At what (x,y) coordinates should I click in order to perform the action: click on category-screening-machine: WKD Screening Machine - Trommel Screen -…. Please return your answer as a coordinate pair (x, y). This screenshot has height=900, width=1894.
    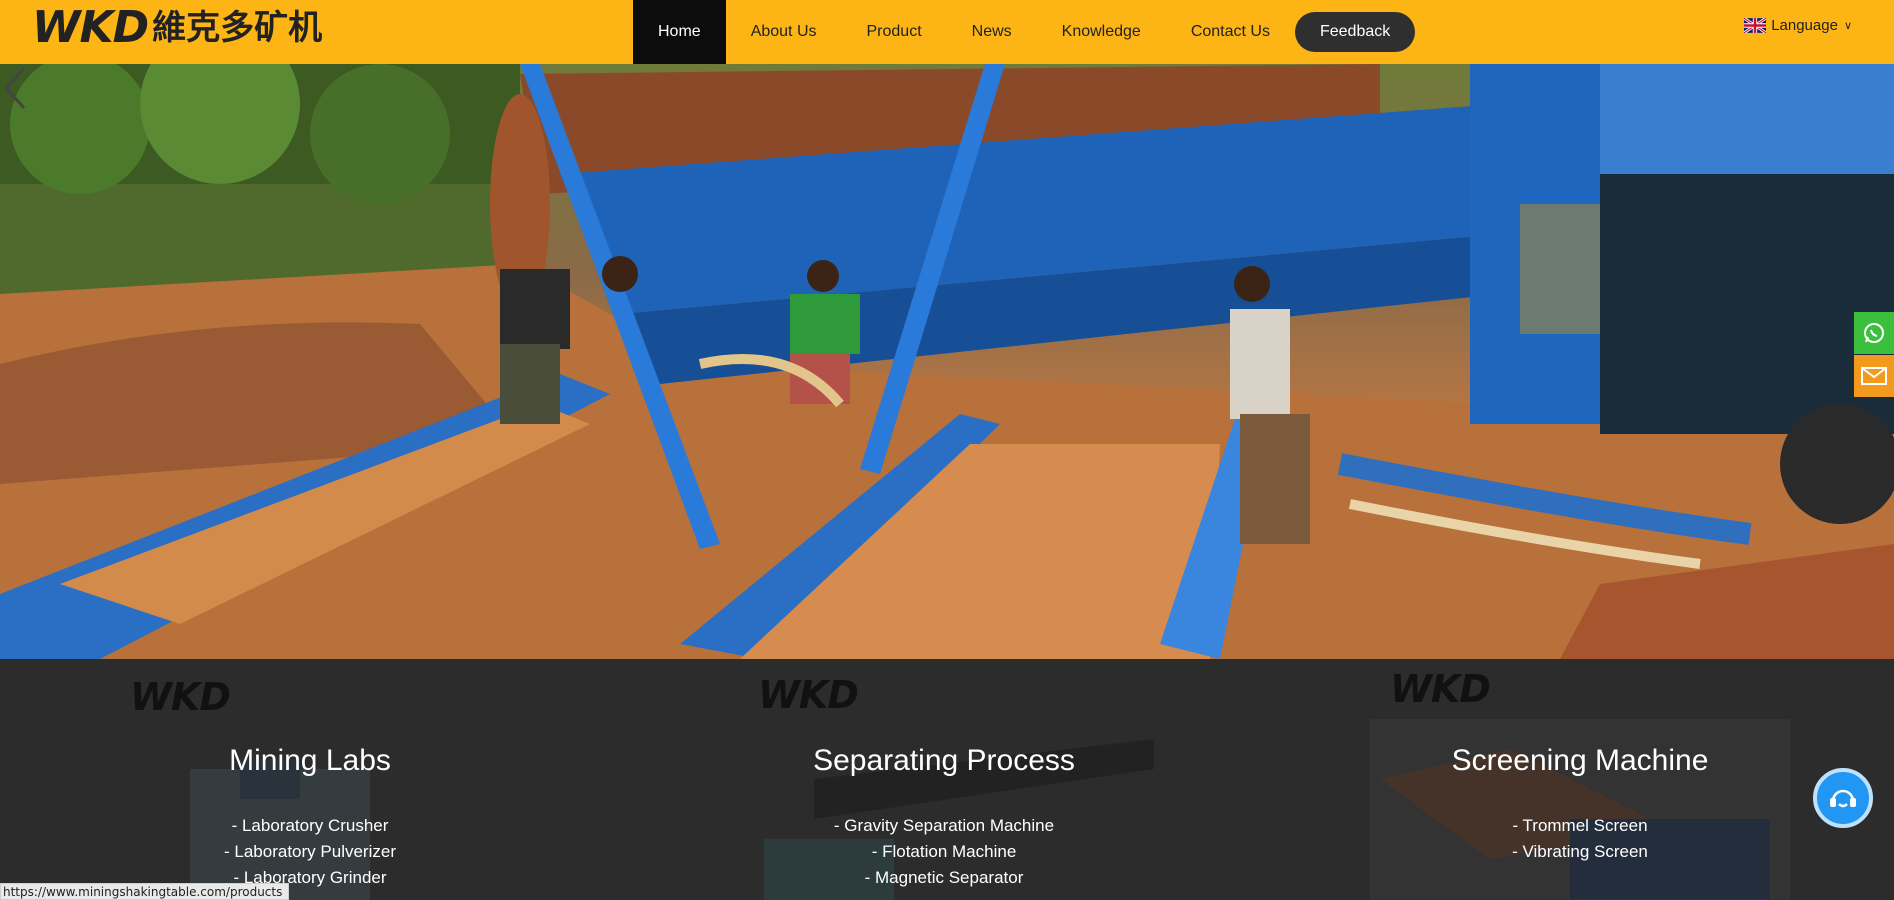
    Looking at the image, I should click on (1580, 779).